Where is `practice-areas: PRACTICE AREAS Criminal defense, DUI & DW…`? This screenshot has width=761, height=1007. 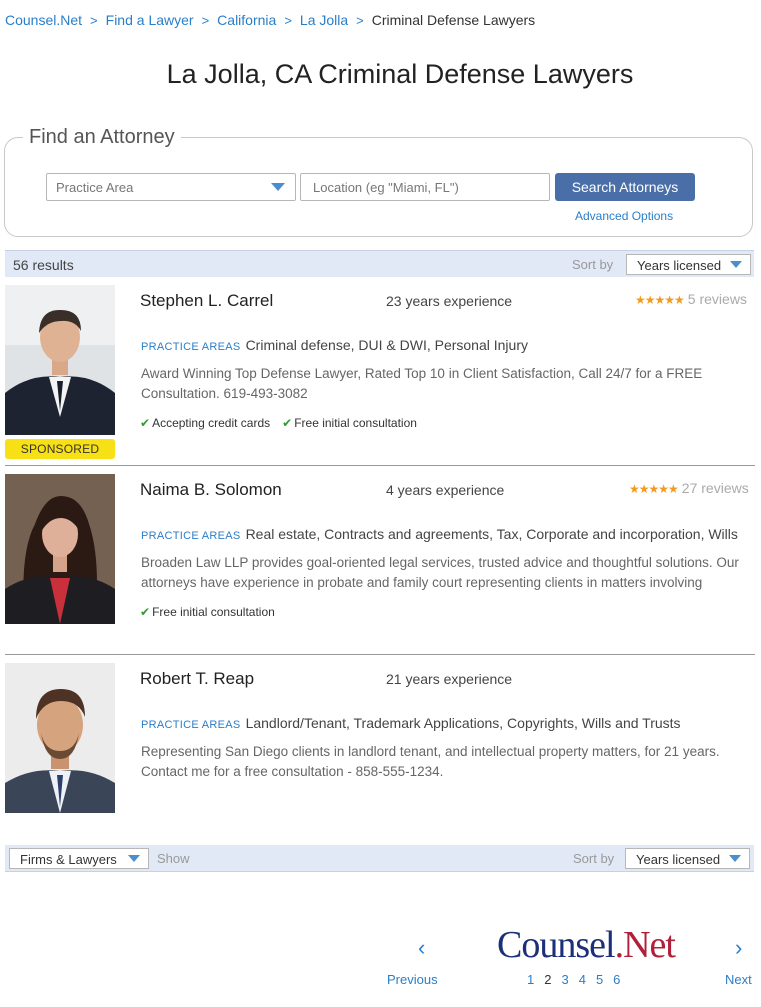 practice-areas: PRACTICE AREAS Criminal defense, DUI & DW… is located at coordinates (334, 345).